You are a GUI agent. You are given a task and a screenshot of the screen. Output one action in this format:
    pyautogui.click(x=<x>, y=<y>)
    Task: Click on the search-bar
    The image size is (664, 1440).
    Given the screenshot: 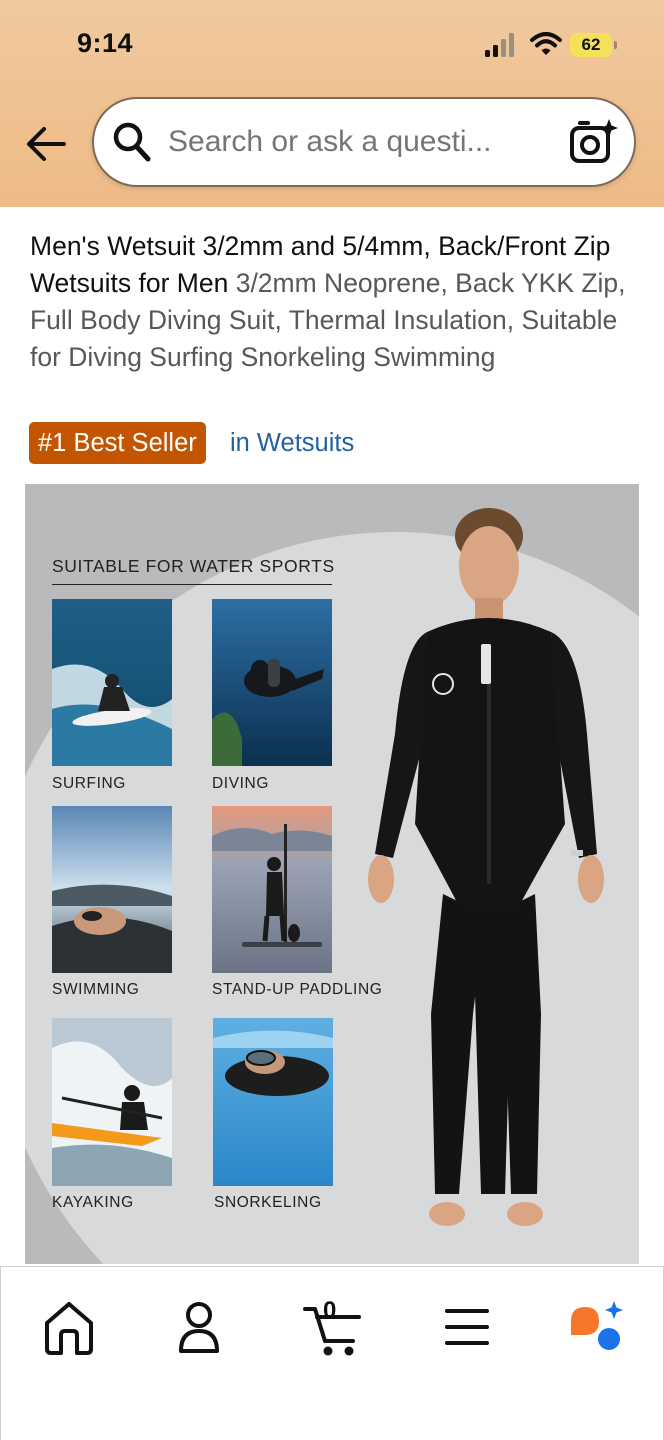 What is the action you would take?
    pyautogui.click(x=364, y=142)
    